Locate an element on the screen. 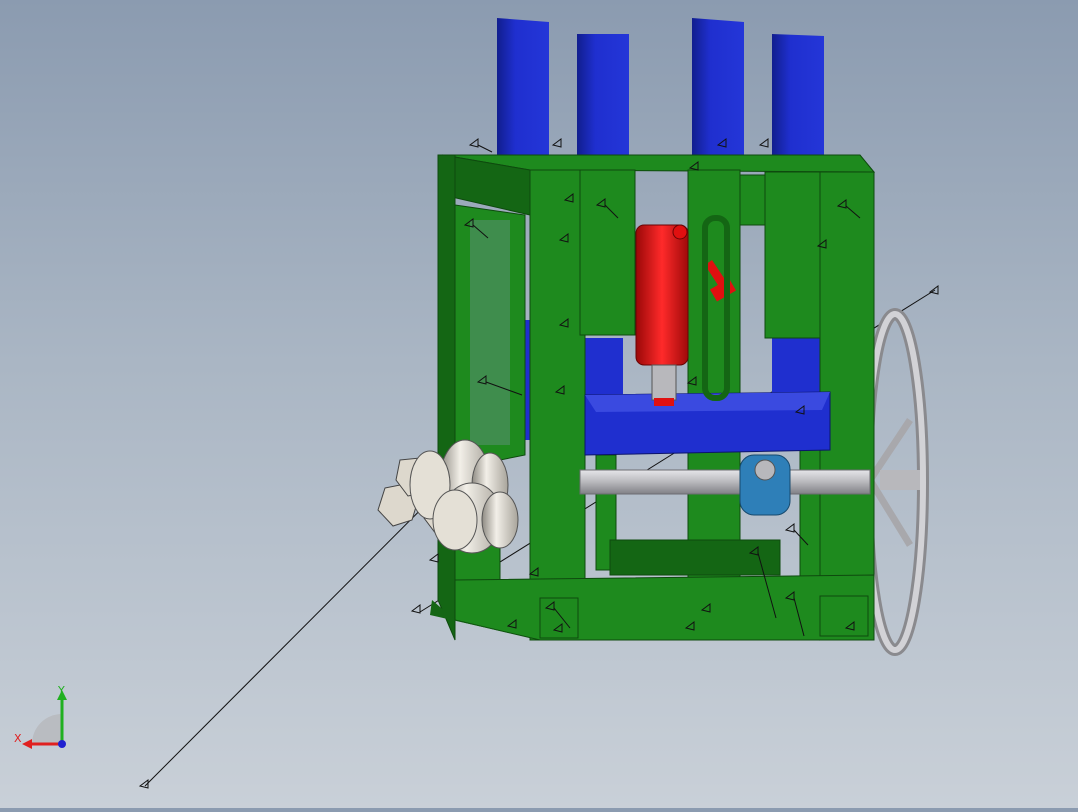 The width and height of the screenshot is (1078, 812). x-axis-label: X is located at coordinates (18, 738).